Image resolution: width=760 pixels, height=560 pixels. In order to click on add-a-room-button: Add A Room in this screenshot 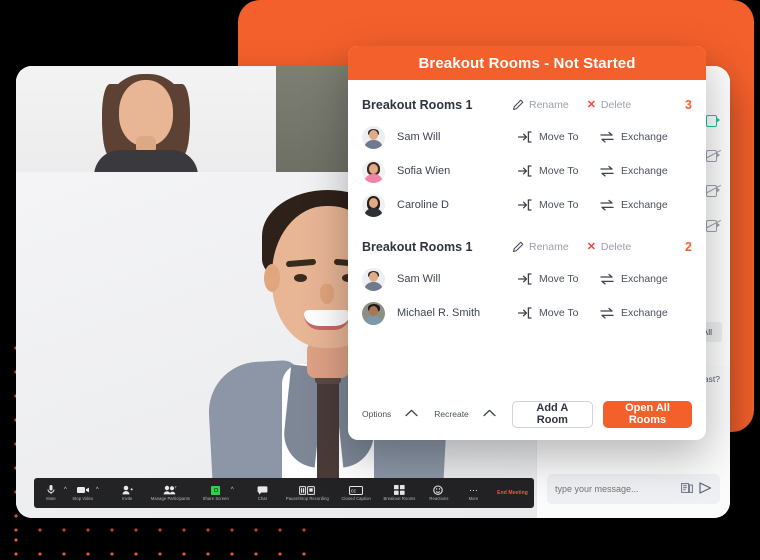, I will do `click(552, 414)`.